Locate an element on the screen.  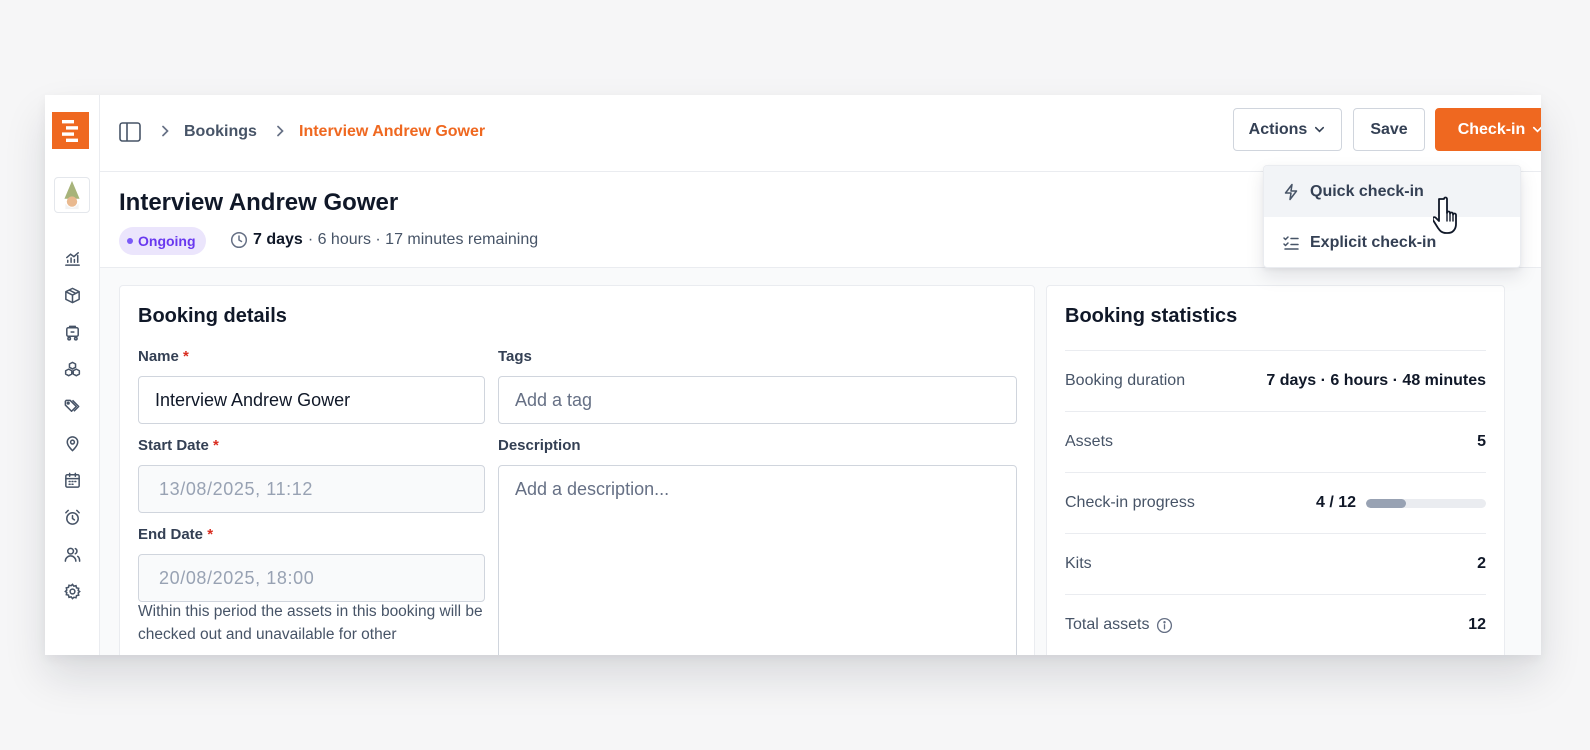
menu-item-label: Explicit check-in is located at coordinates (1373, 242).